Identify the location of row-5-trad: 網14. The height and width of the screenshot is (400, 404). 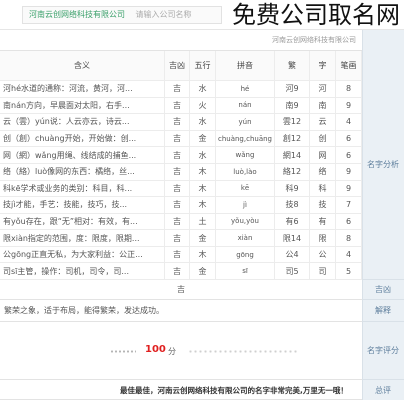
(292, 155).